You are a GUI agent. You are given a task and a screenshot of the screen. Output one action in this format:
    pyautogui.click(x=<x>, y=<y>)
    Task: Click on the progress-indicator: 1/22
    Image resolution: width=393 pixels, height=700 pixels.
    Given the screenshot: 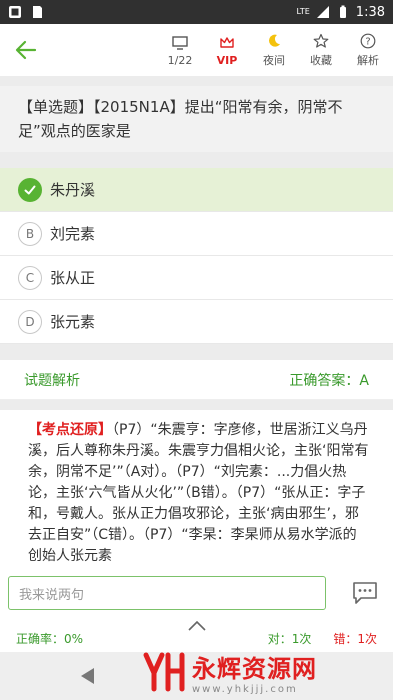 What is the action you would take?
    pyautogui.click(x=180, y=50)
    